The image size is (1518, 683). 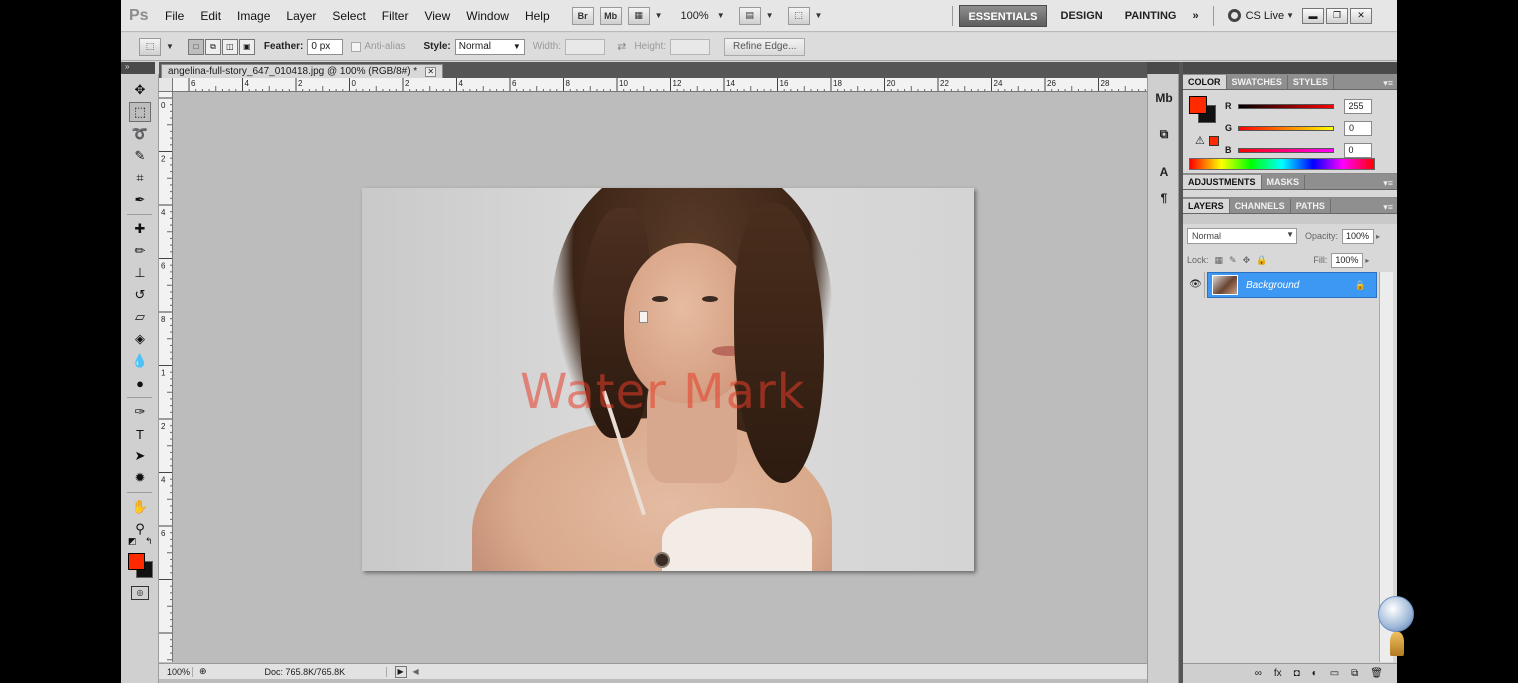 I want to click on opacity-arrow-icon: ▸, so click(x=1378, y=236).